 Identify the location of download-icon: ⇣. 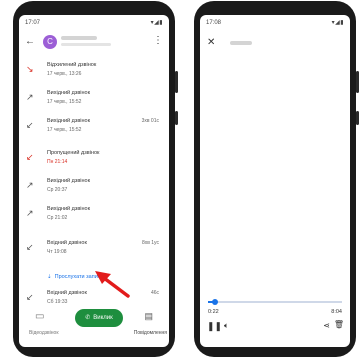
(49, 277).